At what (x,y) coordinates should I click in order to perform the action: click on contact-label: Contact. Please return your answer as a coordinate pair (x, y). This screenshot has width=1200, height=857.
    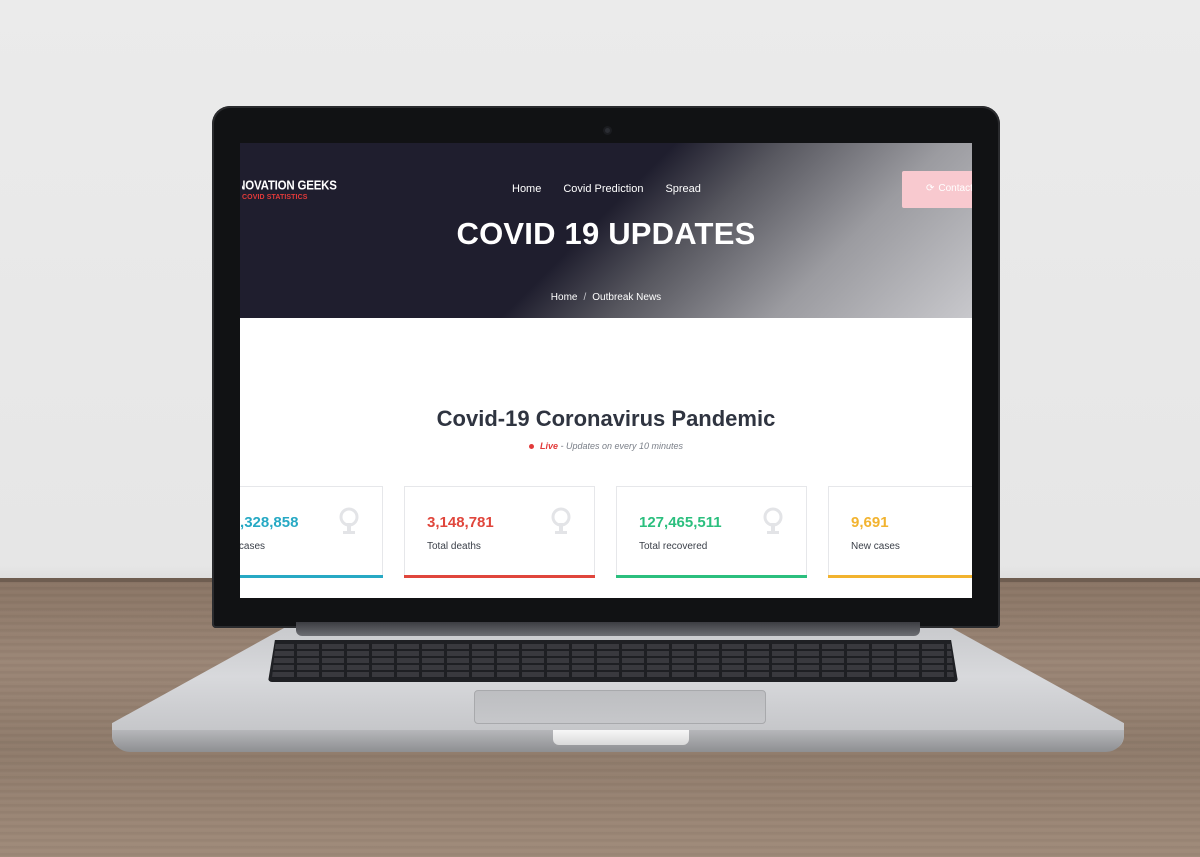
    Looking at the image, I should click on (955, 188).